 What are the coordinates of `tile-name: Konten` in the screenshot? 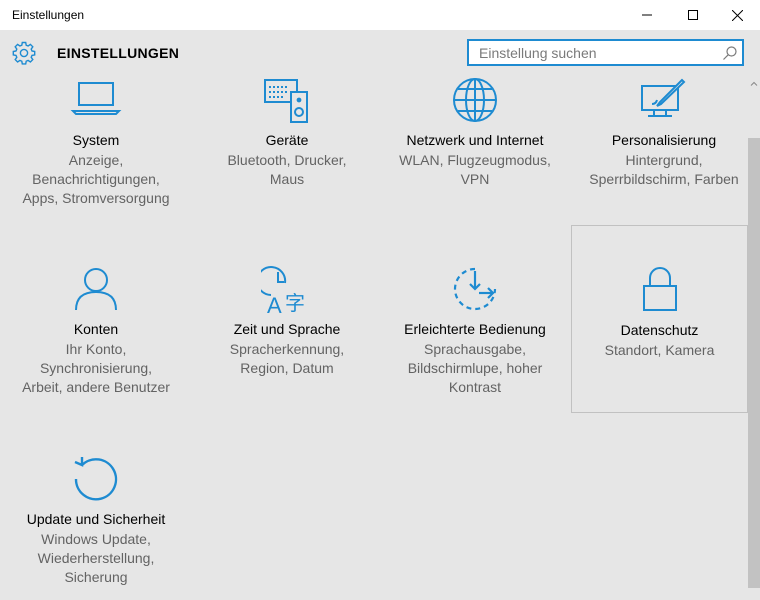 It's located at (96, 329).